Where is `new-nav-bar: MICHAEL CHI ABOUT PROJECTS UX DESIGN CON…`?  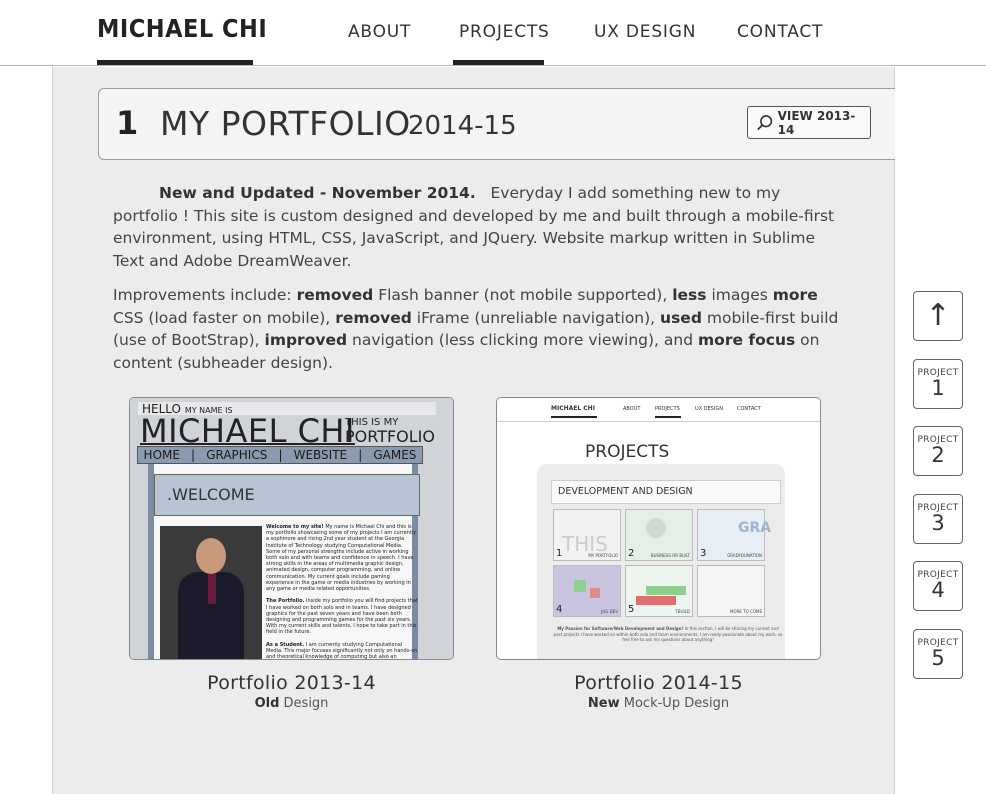
new-nav-bar: MICHAEL CHI ABOUT PROJECTS UX DESIGN CON… is located at coordinates (658, 410).